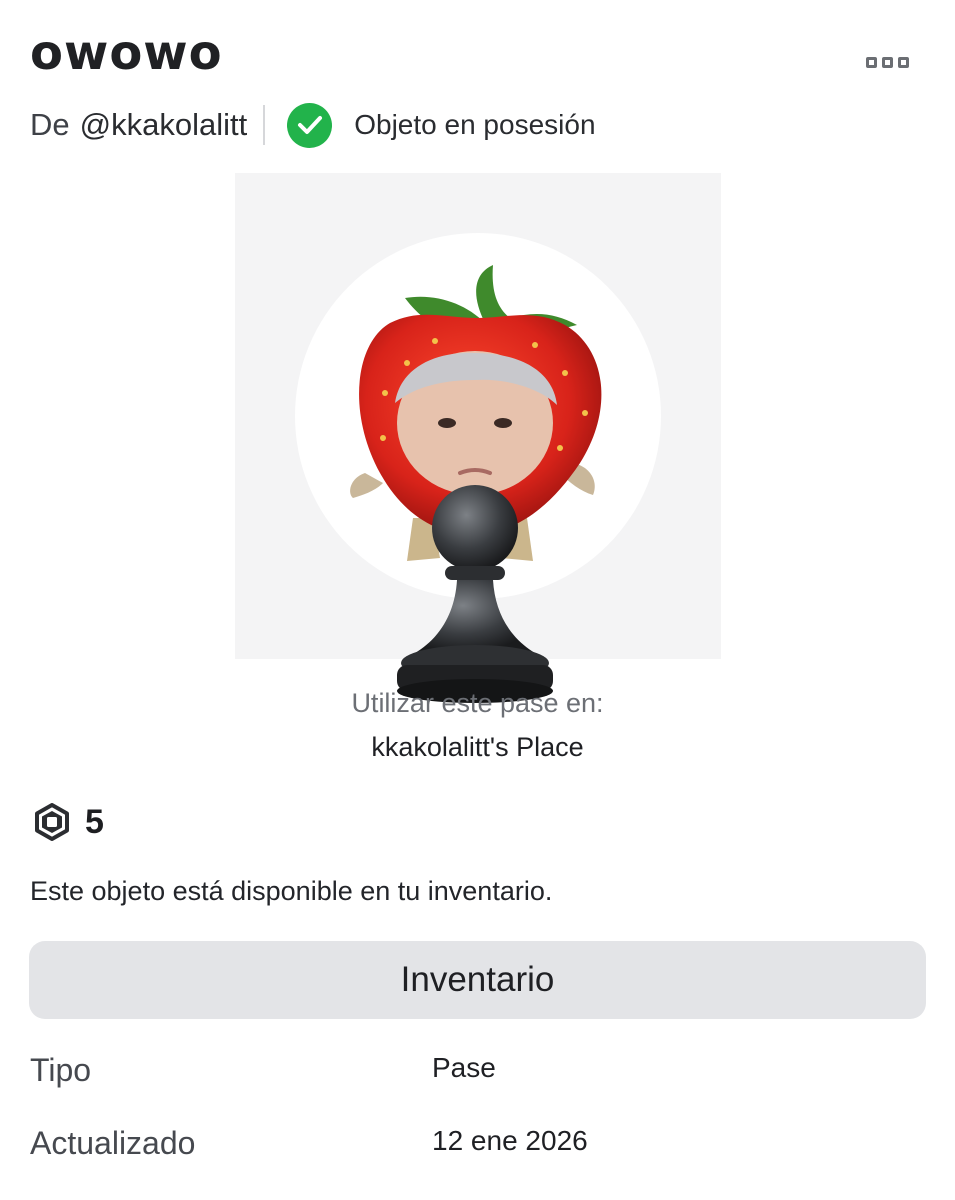  What do you see at coordinates (264, 125) in the screenshot?
I see `divider` at bounding box center [264, 125].